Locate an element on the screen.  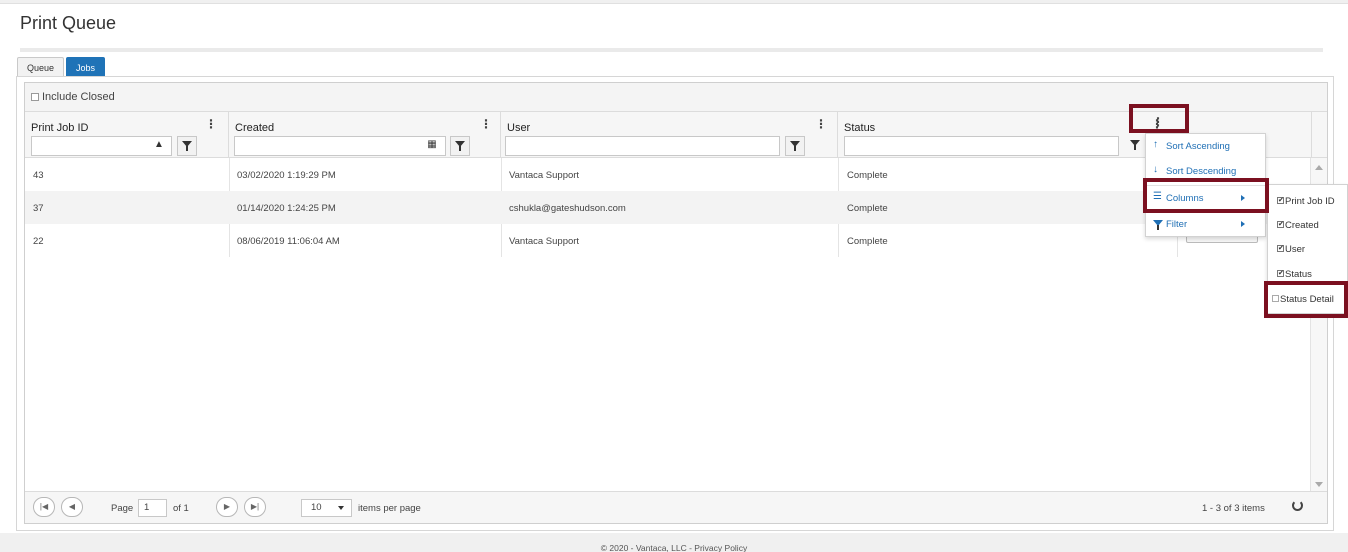
column-toggle-print-job-id: Print Job ID is located at coordinates (1307, 196).